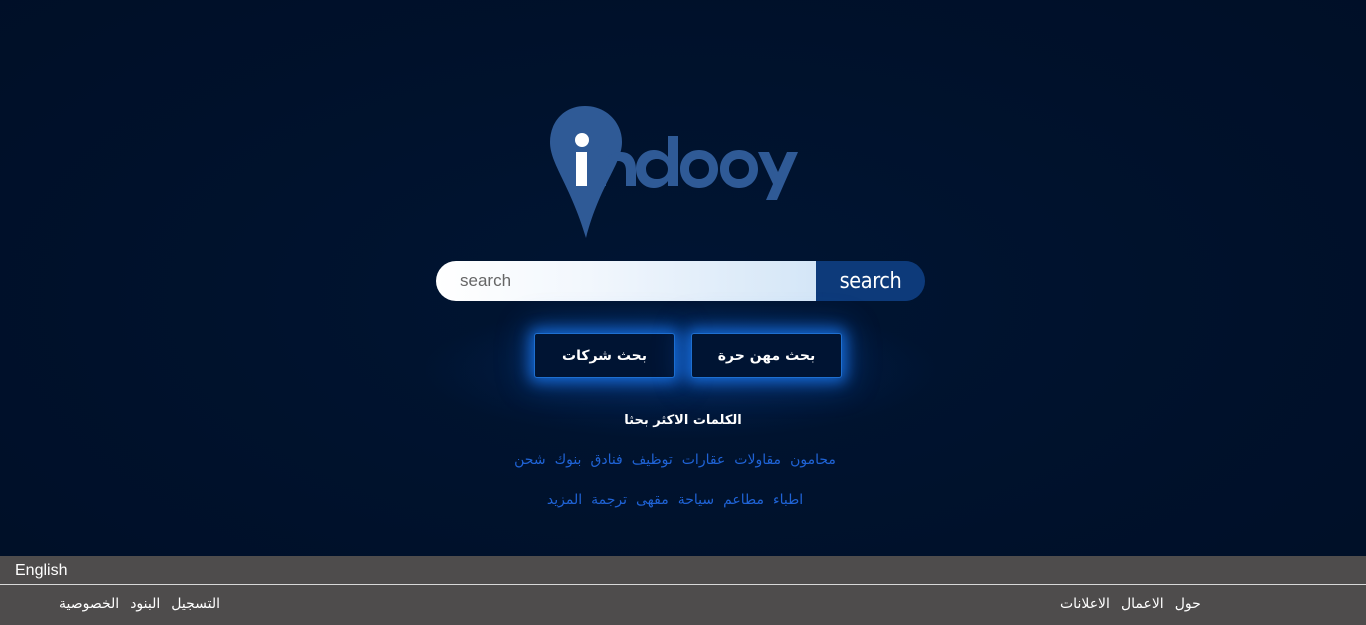 The height and width of the screenshot is (625, 1366). What do you see at coordinates (41, 571) in the screenshot?
I see `language-switch-link: English` at bounding box center [41, 571].